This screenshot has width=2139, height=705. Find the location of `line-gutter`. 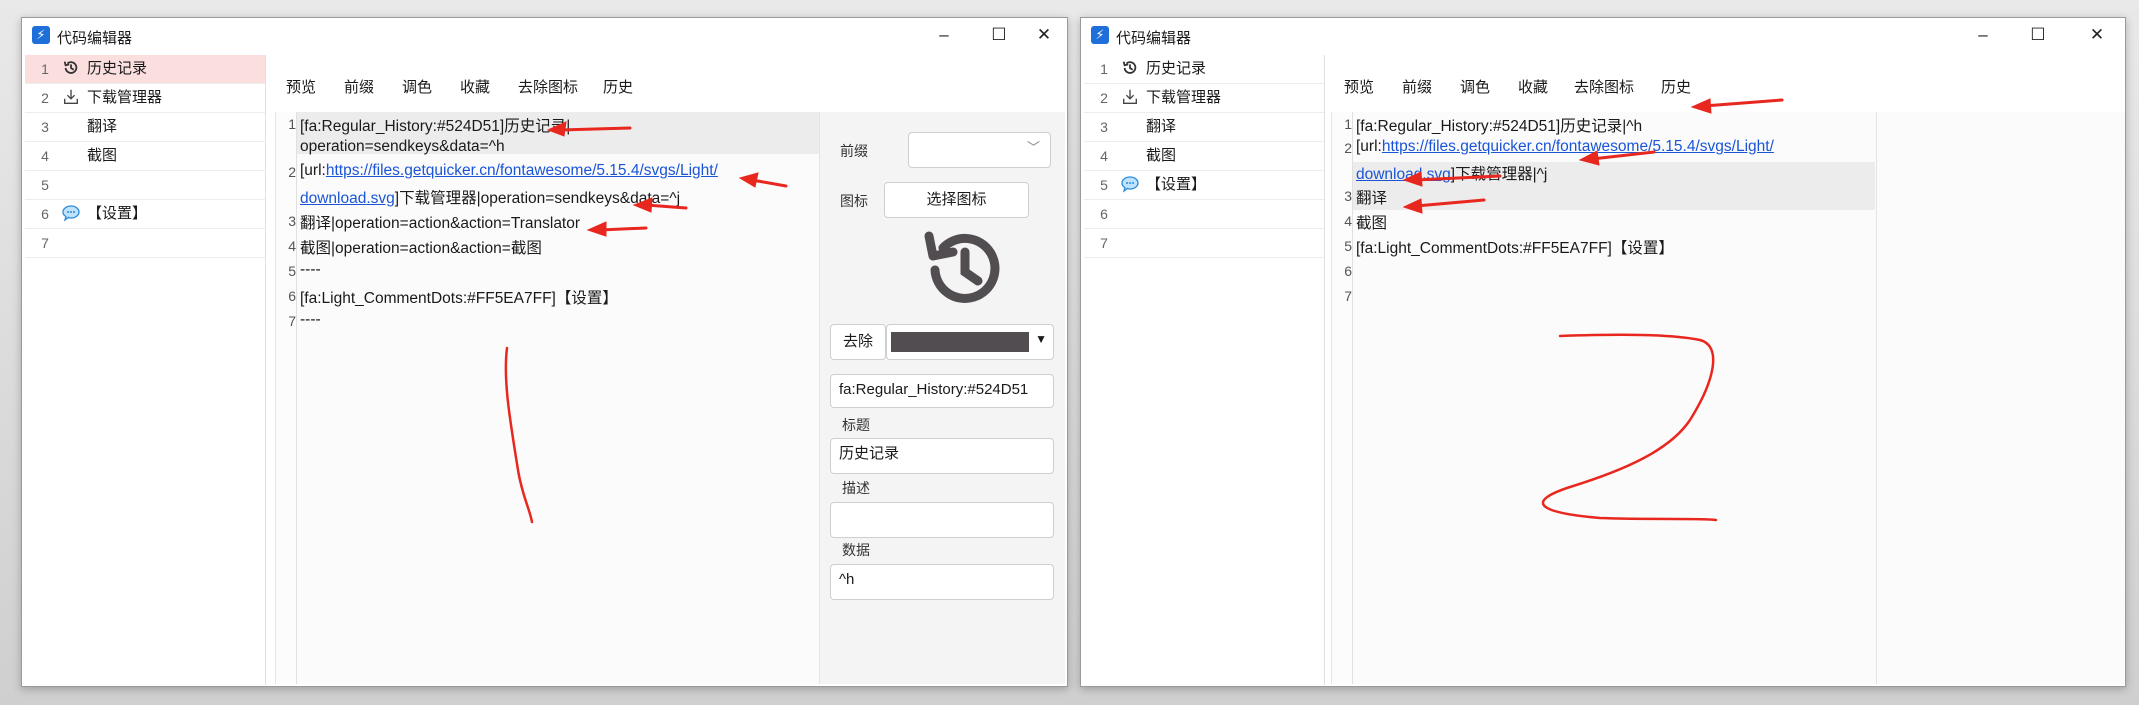

line-gutter is located at coordinates (286, 398).